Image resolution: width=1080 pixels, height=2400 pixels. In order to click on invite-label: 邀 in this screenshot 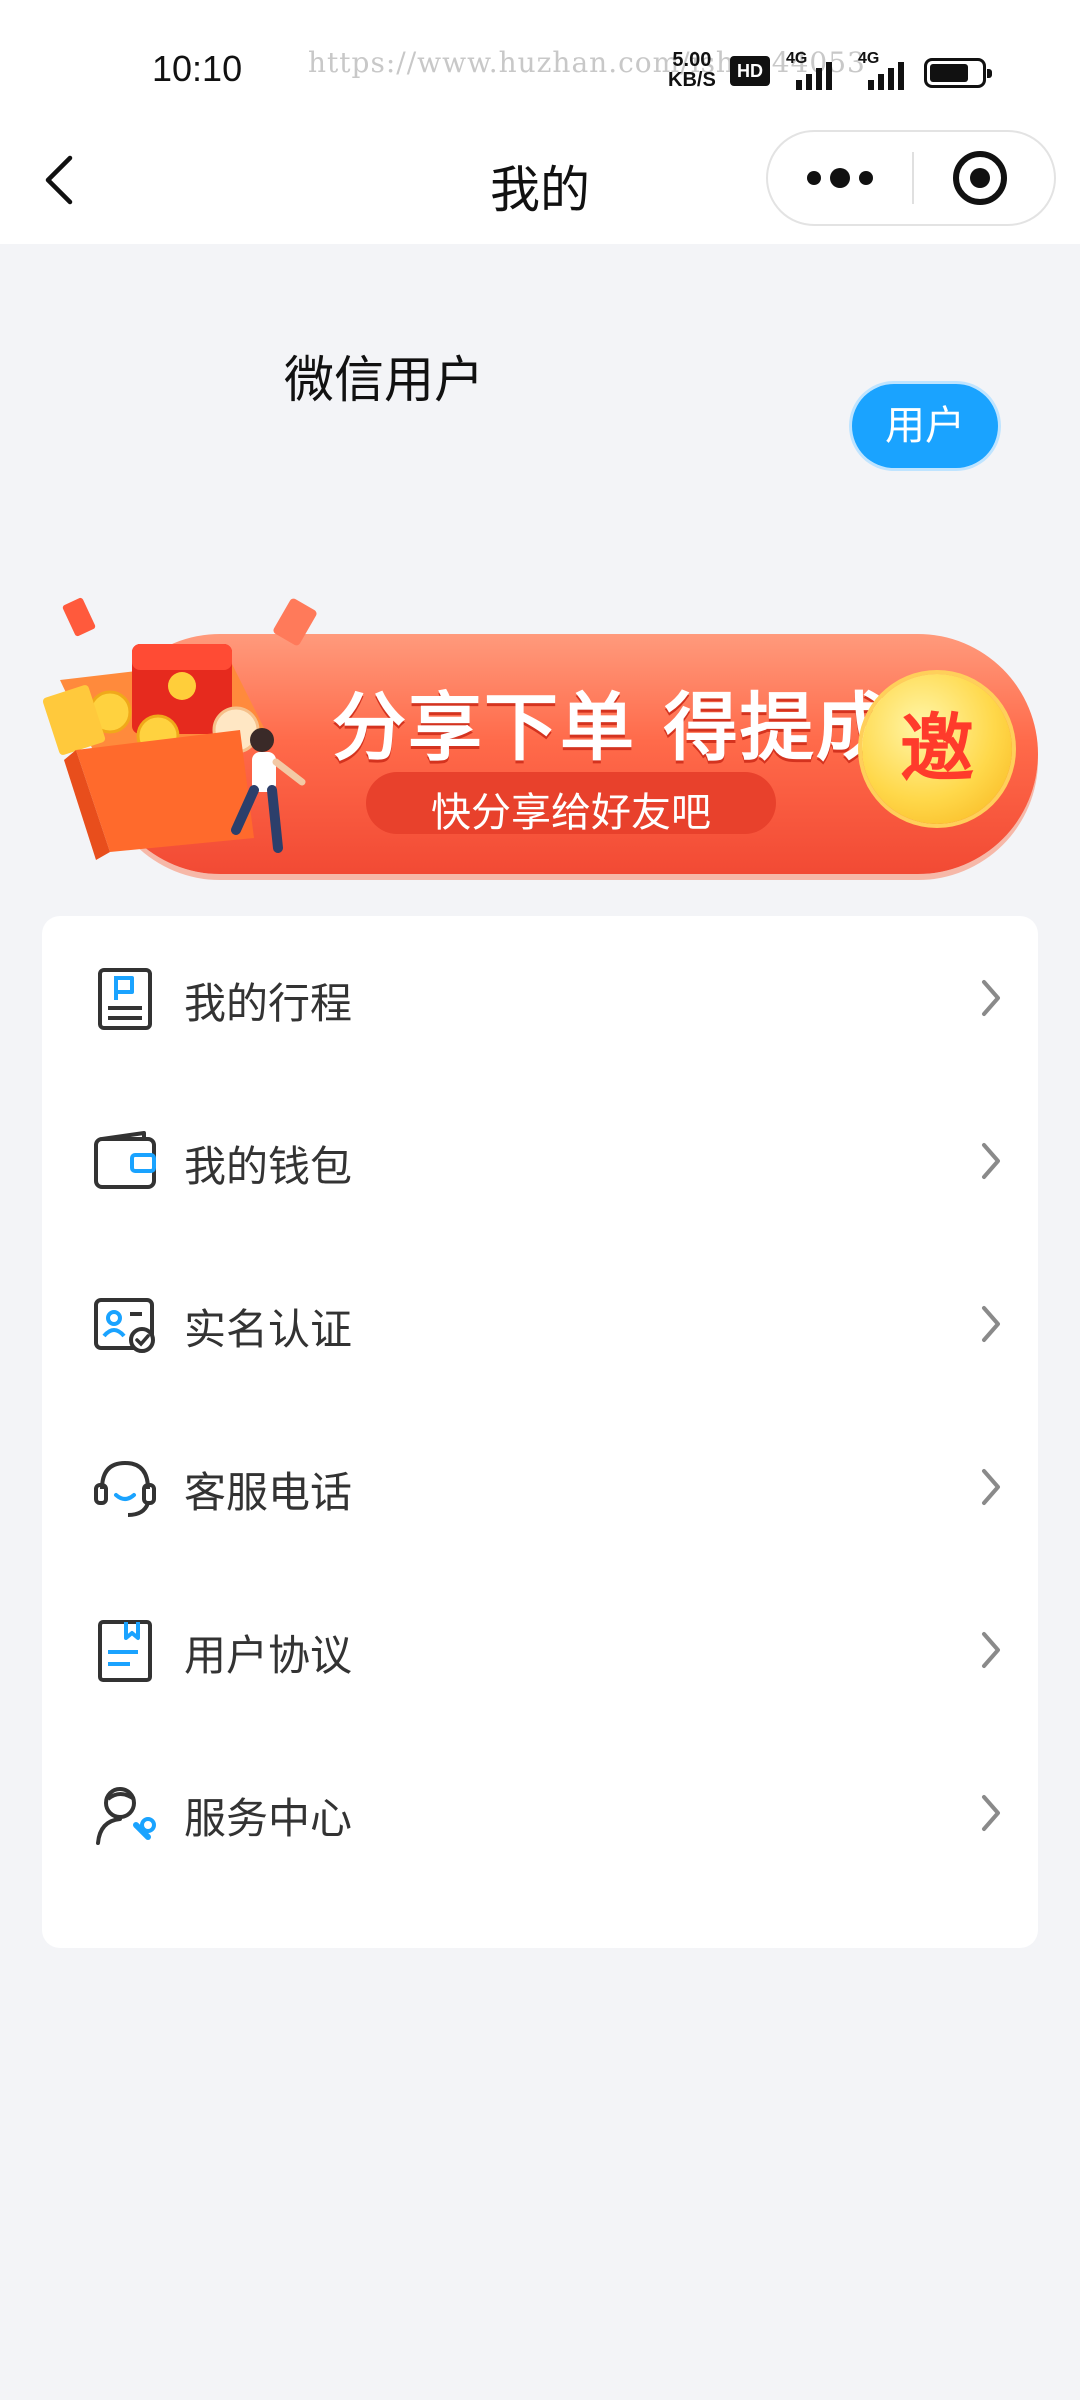, I will do `click(937, 749)`.